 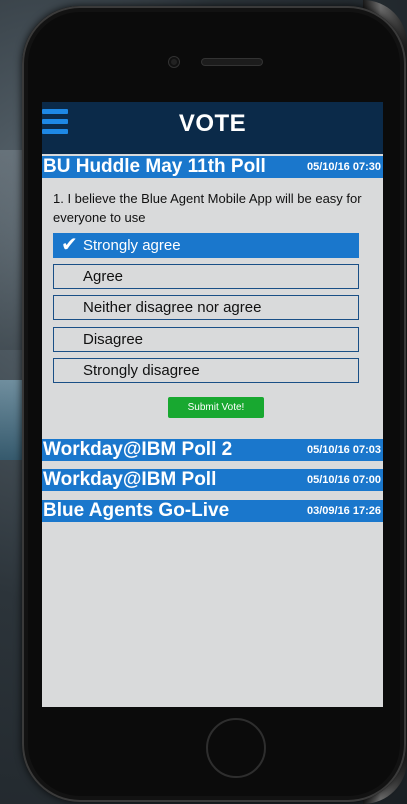 I want to click on poll-date: 05/10/16 07:00, so click(x=343, y=480).